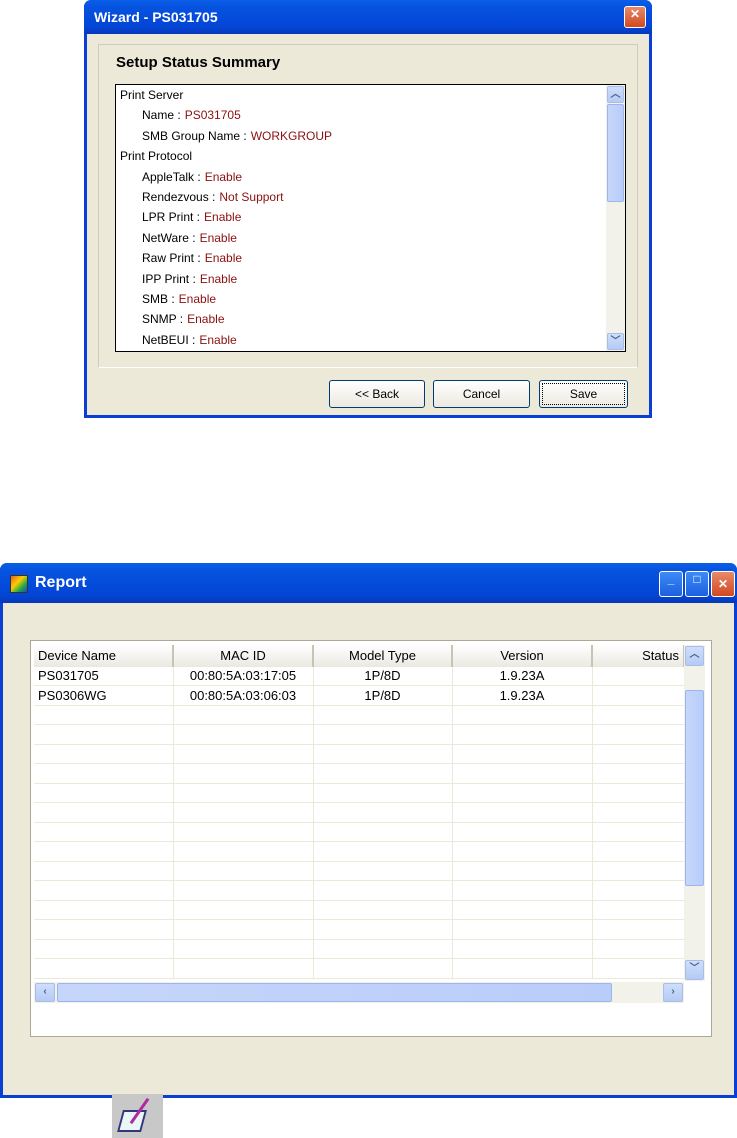 The height and width of the screenshot is (1138, 737). What do you see at coordinates (179, 299) in the screenshot?
I see `summary-item: SMB : Enable` at bounding box center [179, 299].